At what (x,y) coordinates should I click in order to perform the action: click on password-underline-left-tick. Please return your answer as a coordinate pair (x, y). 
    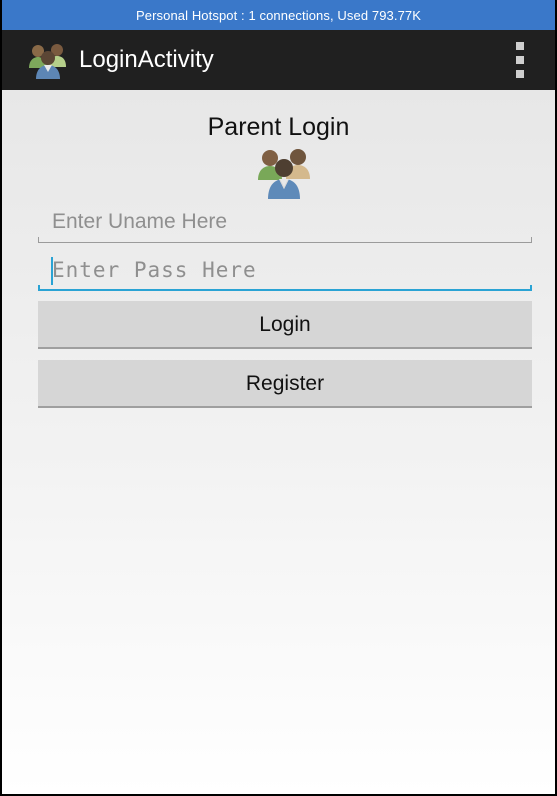
    Looking at the image, I should click on (39, 288).